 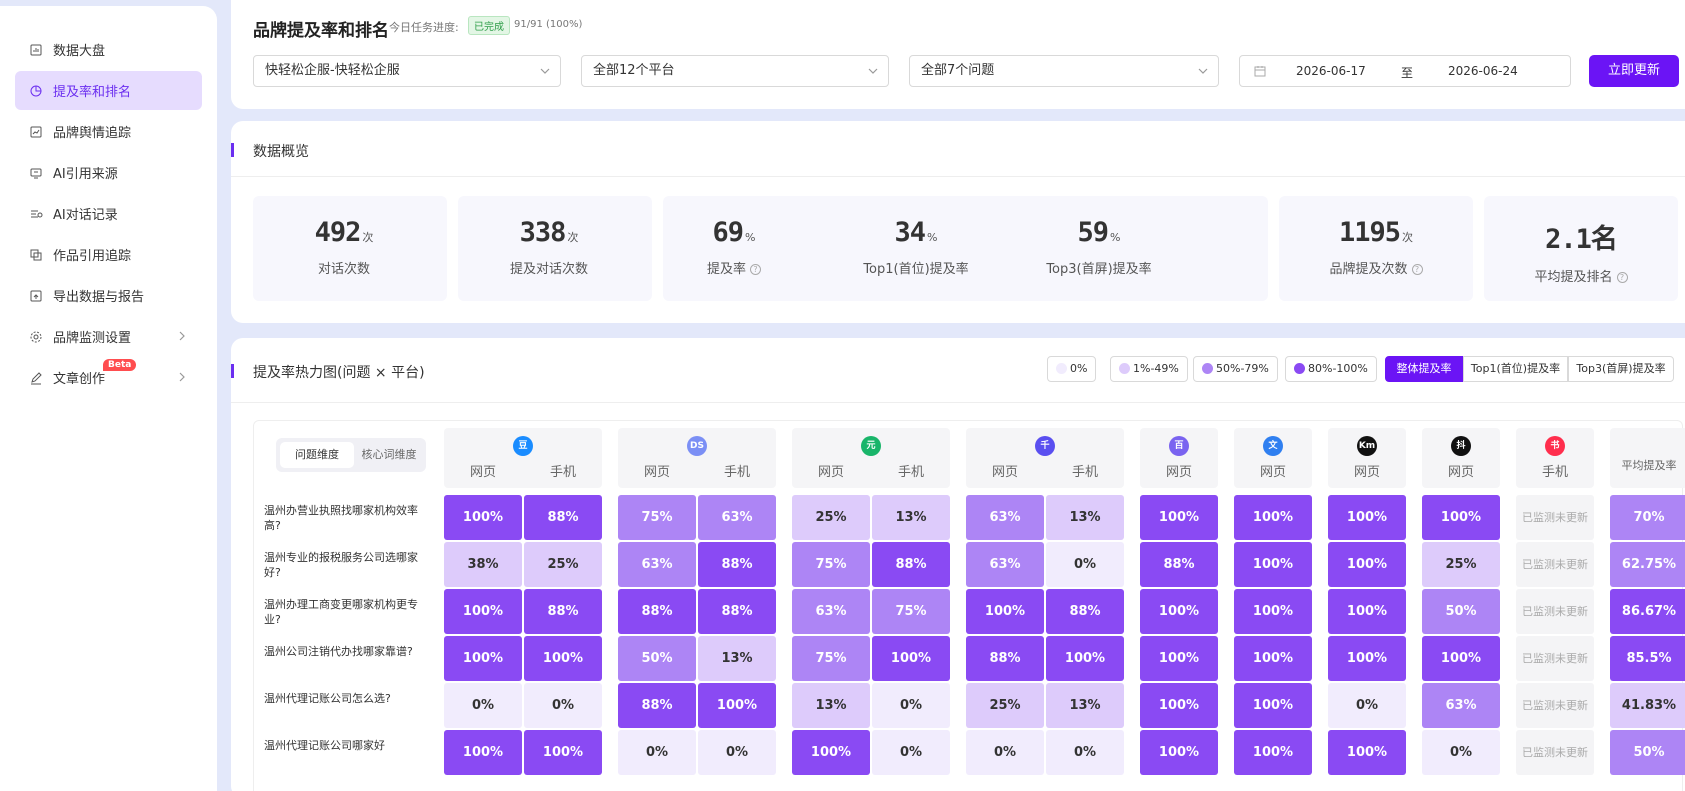 What do you see at coordinates (317, 455) in the screenshot?
I see `tab-question-dimension: 问题维度` at bounding box center [317, 455].